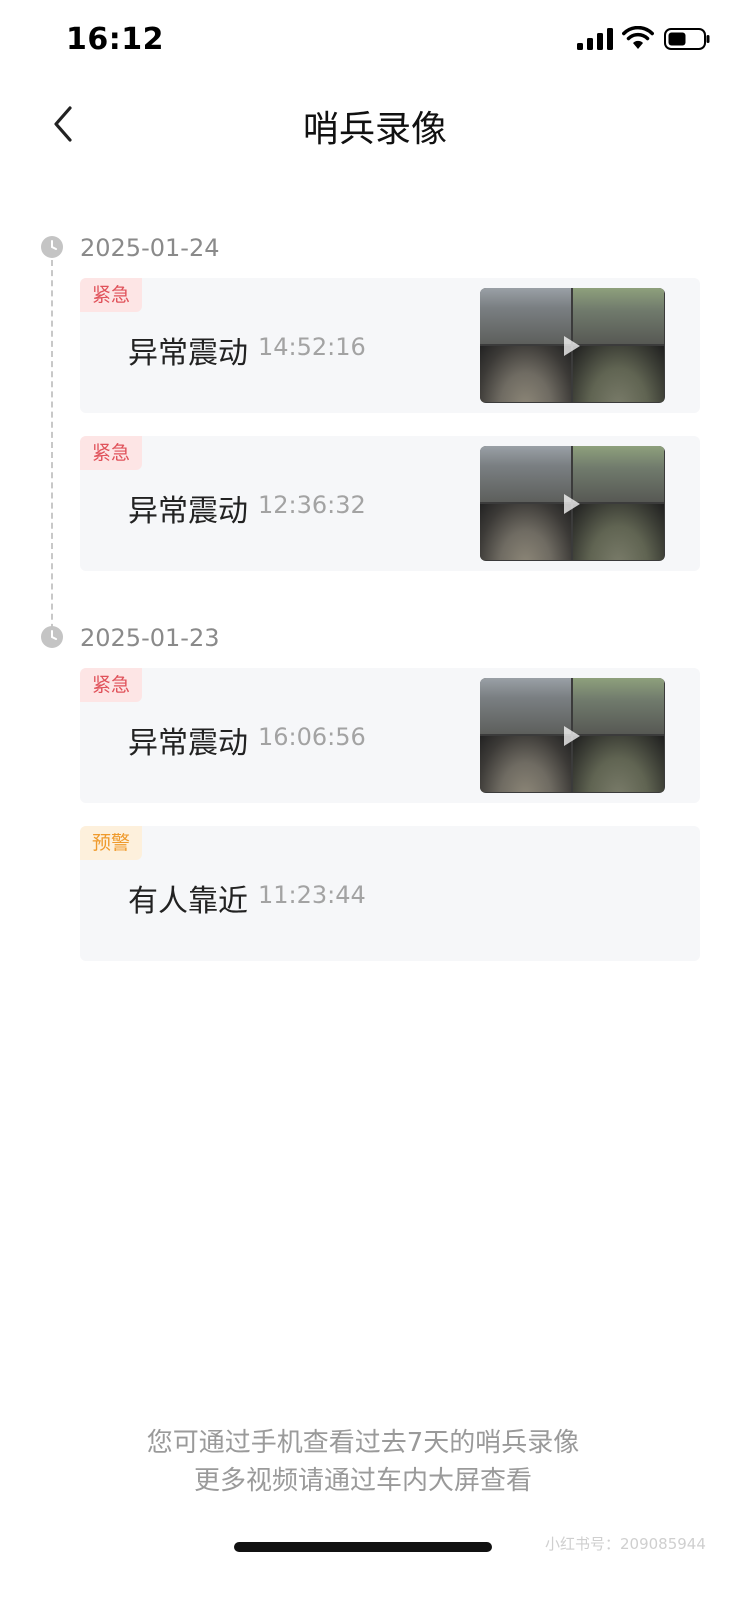 This screenshot has height=1623, width=750. Describe the element at coordinates (638, 37) in the screenshot. I see `wifi-icon` at that location.